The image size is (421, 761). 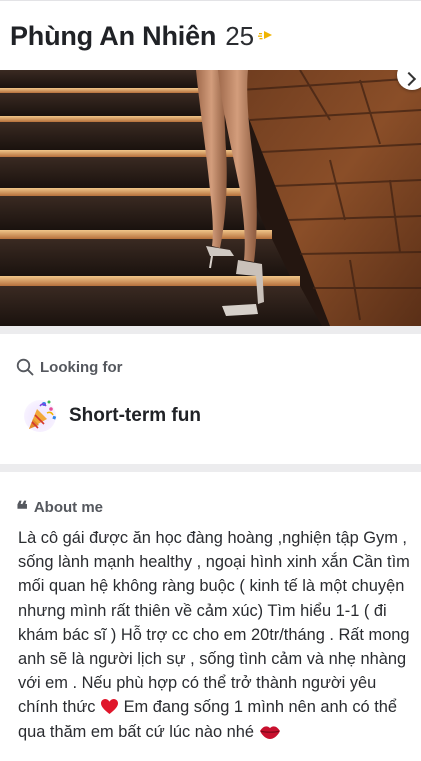 I want to click on search-icon, so click(x=25, y=367).